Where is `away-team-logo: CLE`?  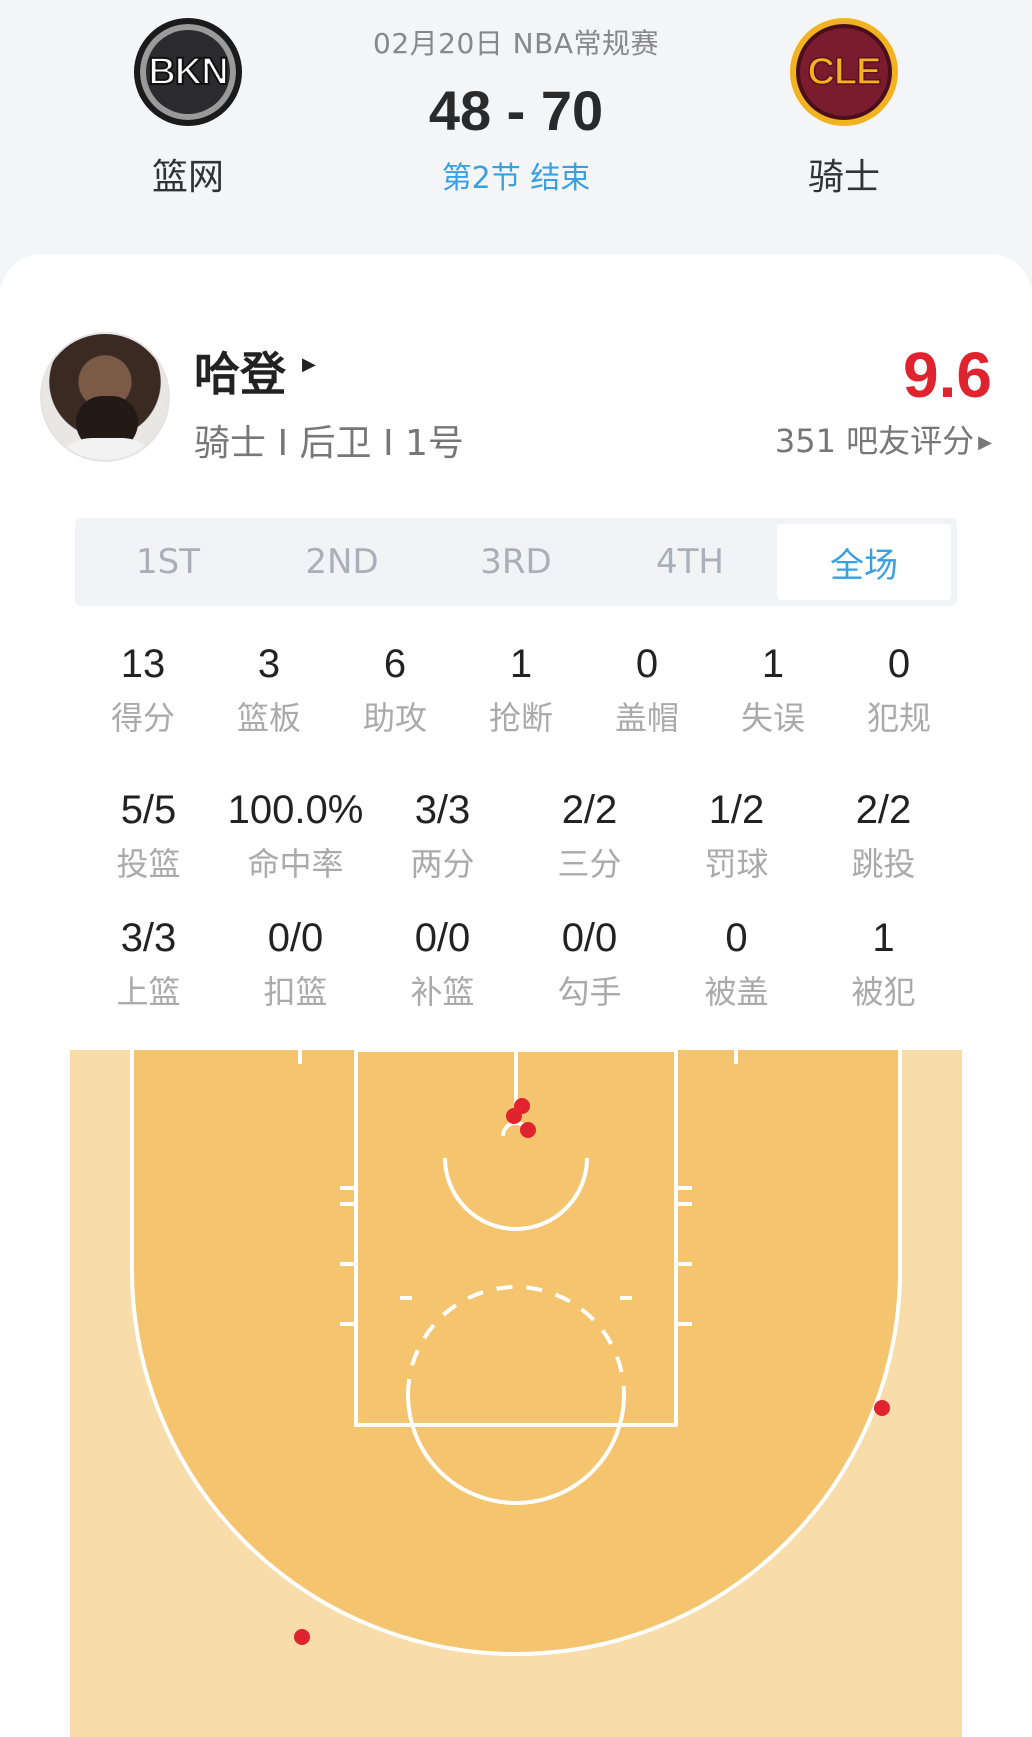
away-team-logo: CLE is located at coordinates (844, 72).